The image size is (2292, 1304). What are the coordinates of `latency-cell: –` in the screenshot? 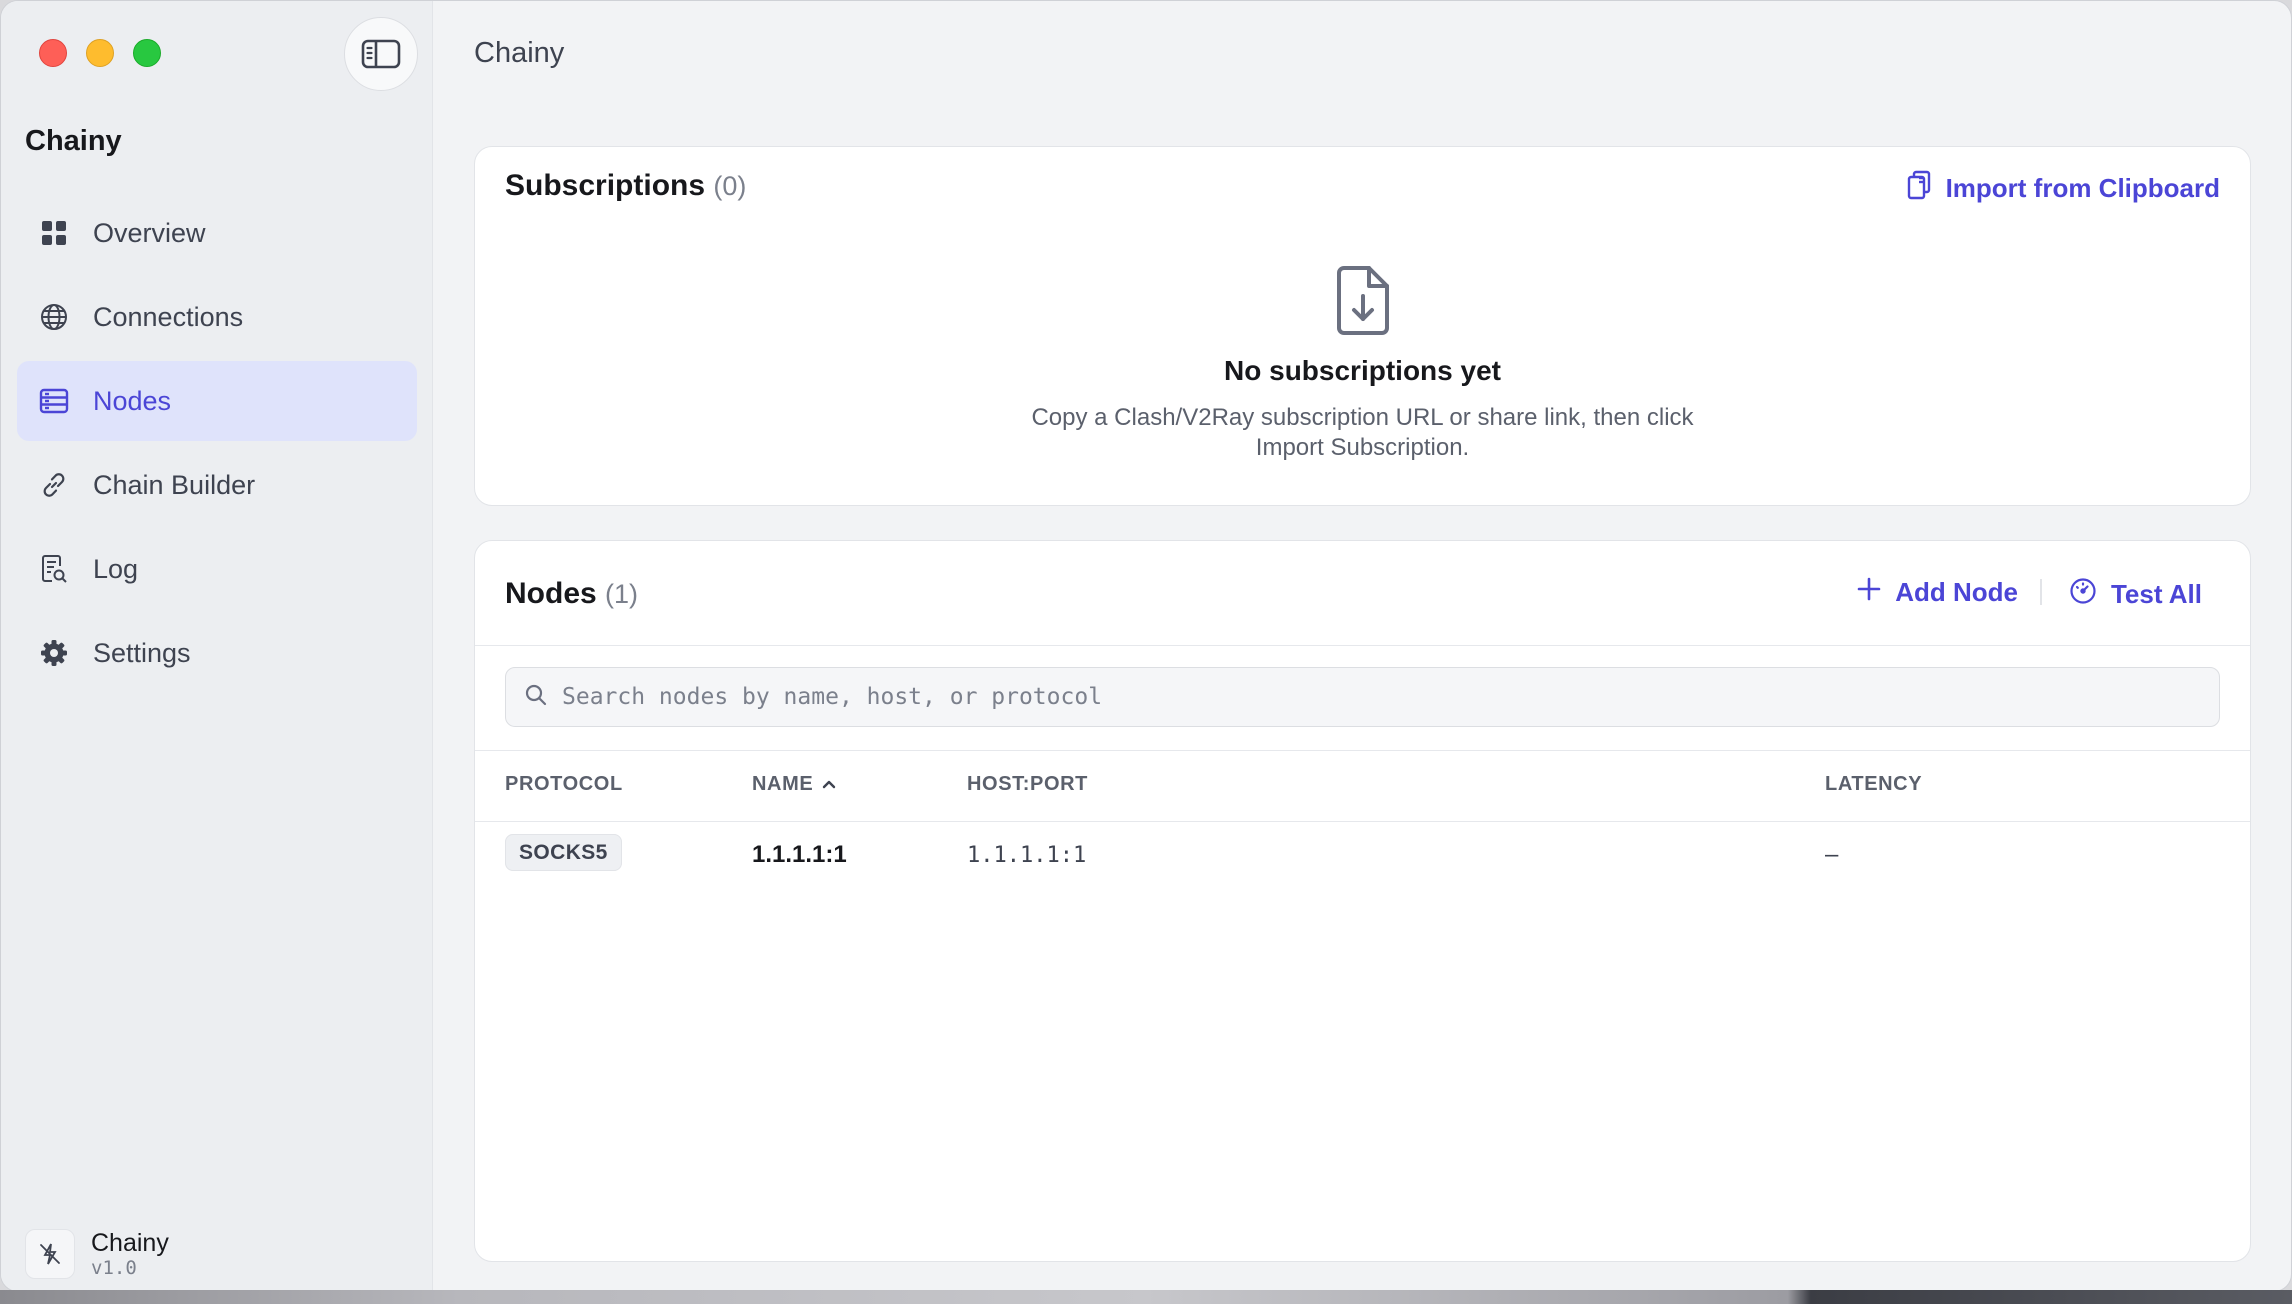 It's located at (1832, 854).